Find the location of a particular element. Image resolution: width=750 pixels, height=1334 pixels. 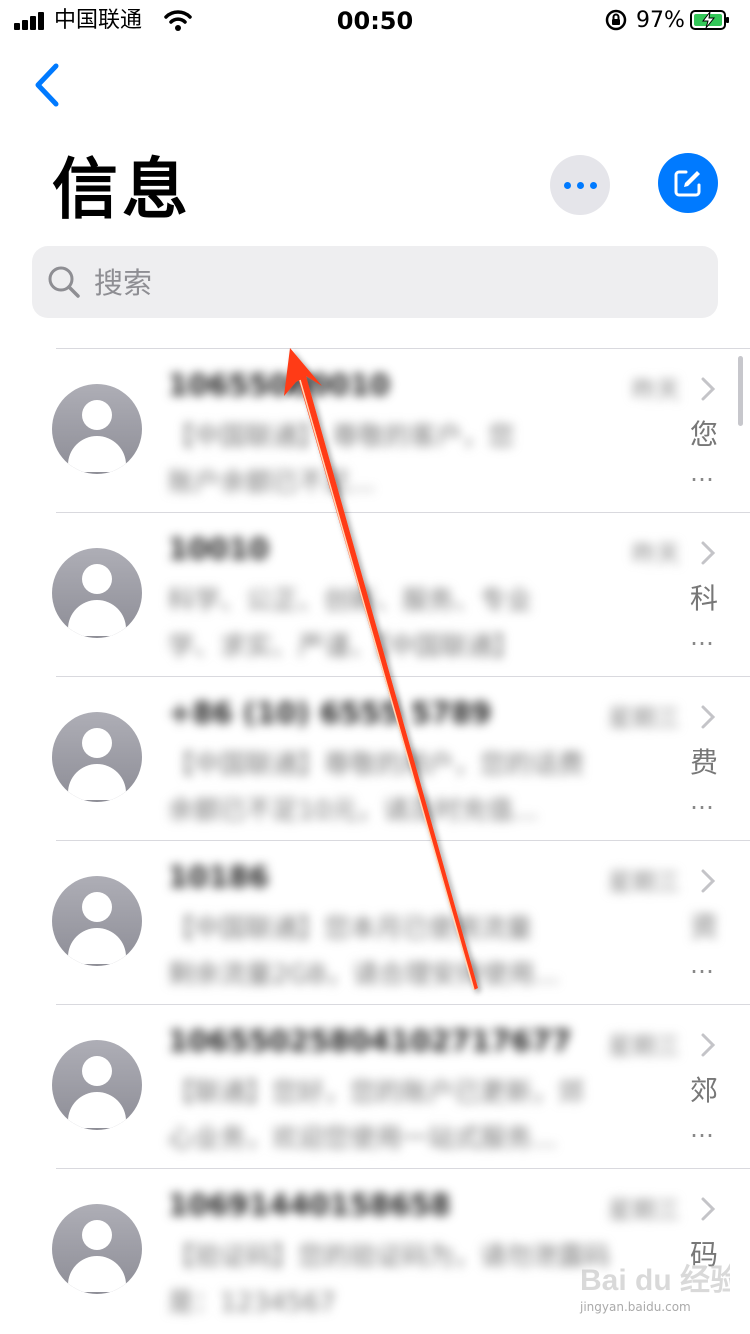

back-chevron-icon is located at coordinates (48, 85).